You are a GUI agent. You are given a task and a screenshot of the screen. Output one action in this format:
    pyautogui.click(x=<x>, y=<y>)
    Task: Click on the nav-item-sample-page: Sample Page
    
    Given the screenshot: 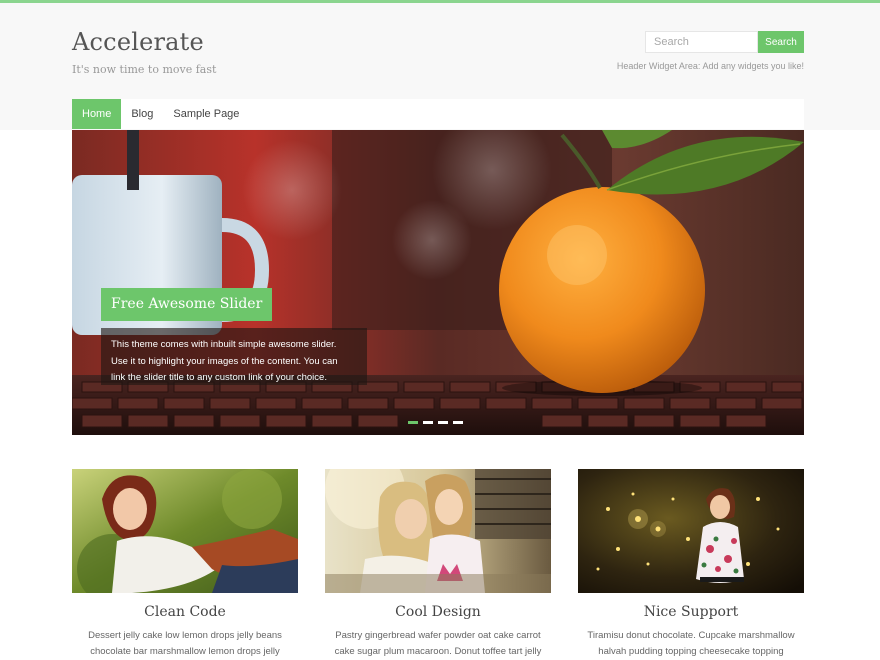 What is the action you would take?
    pyautogui.click(x=206, y=114)
    